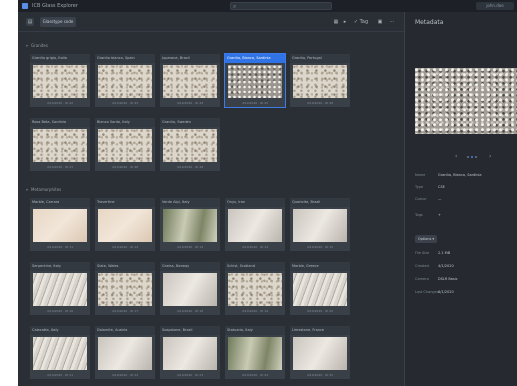  What do you see at coordinates (419, 187) in the screenshot?
I see `meta-label: Type` at bounding box center [419, 187].